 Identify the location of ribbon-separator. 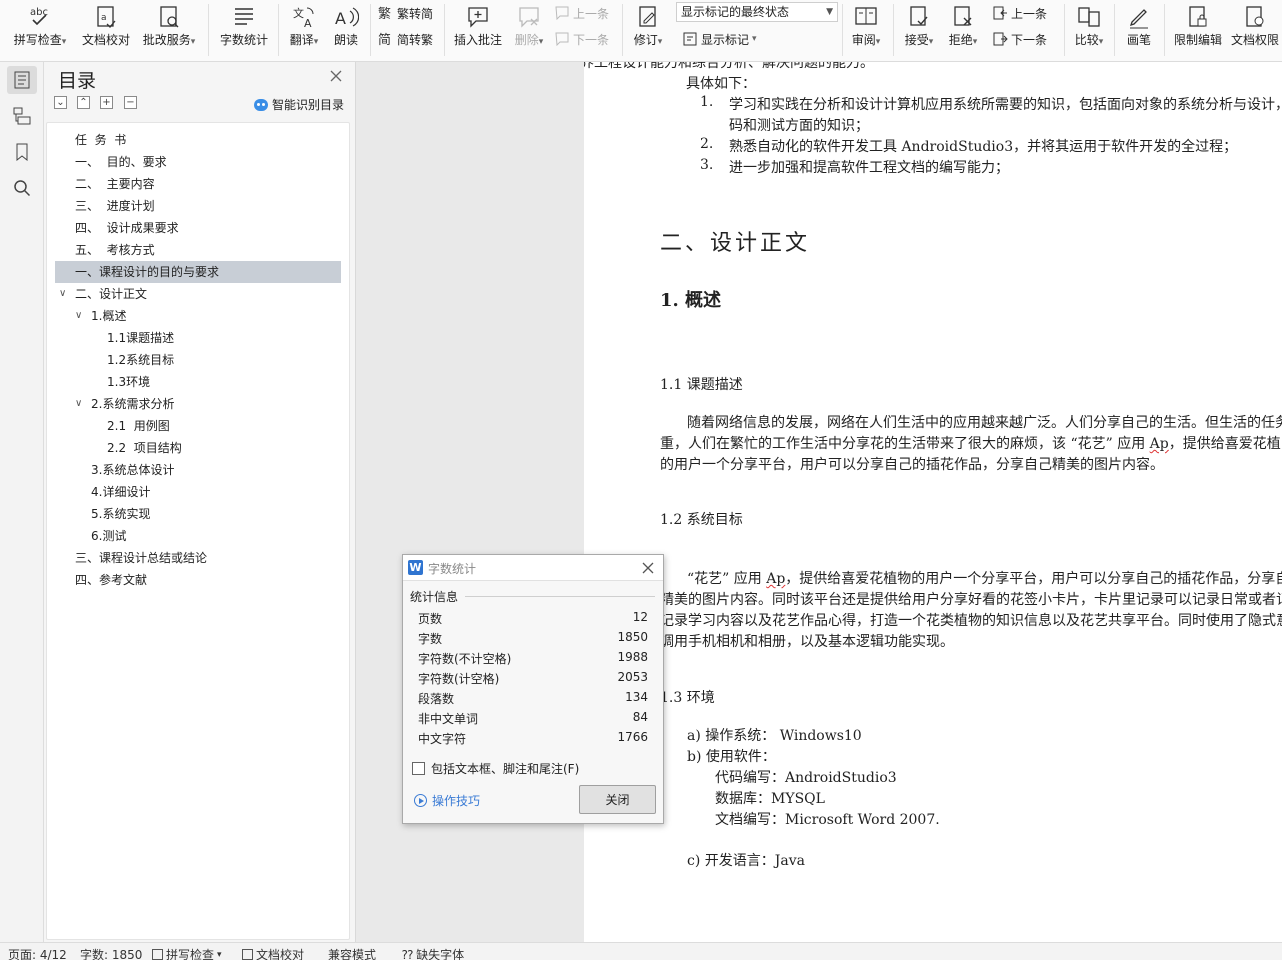
(278, 30).